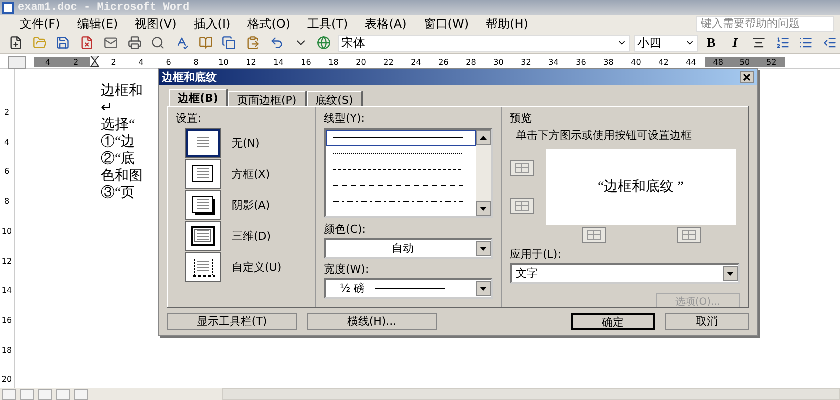 This screenshot has height=400, width=840. I want to click on globe-icon, so click(324, 43).